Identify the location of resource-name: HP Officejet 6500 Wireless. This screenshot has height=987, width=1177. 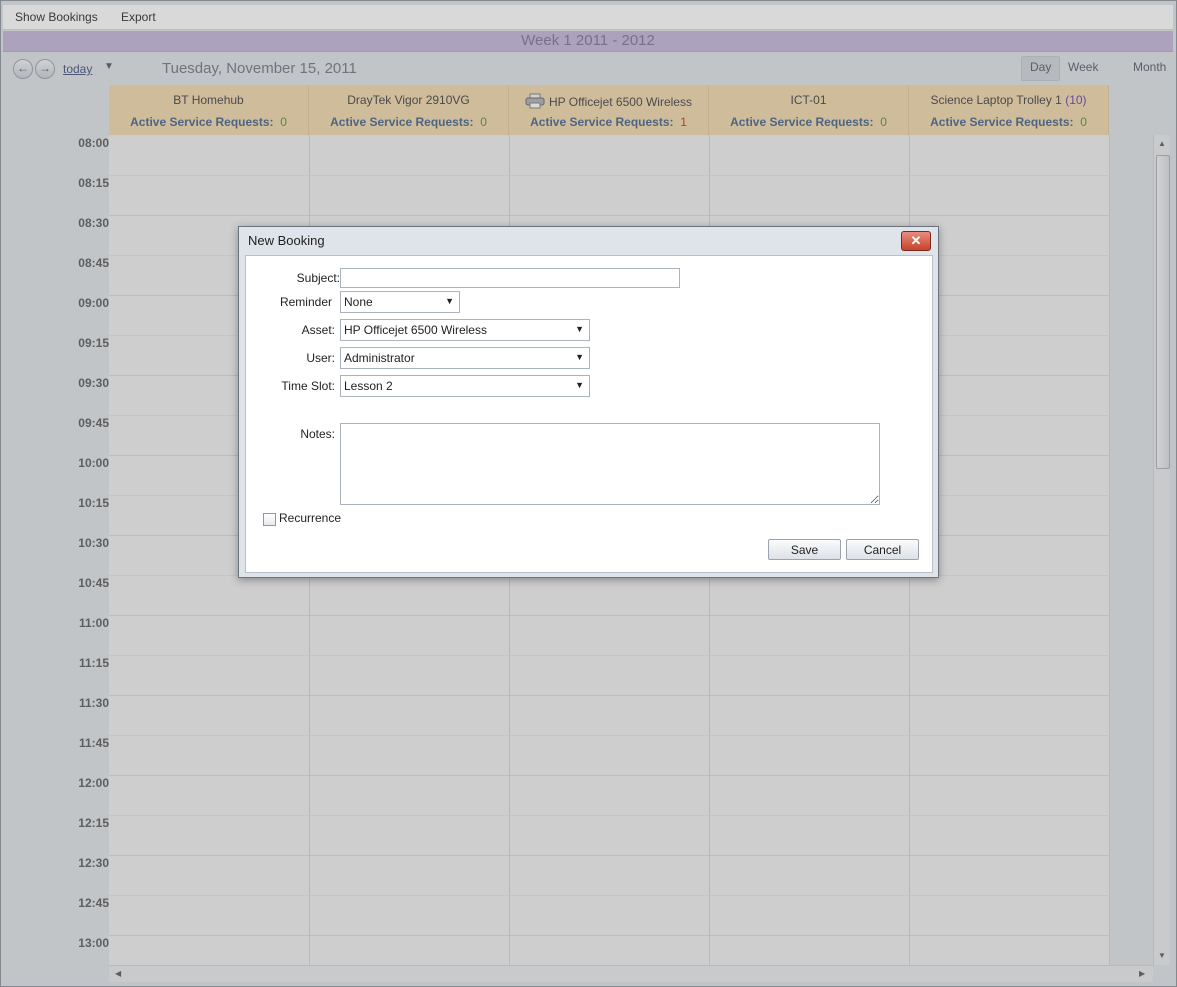
(620, 102).